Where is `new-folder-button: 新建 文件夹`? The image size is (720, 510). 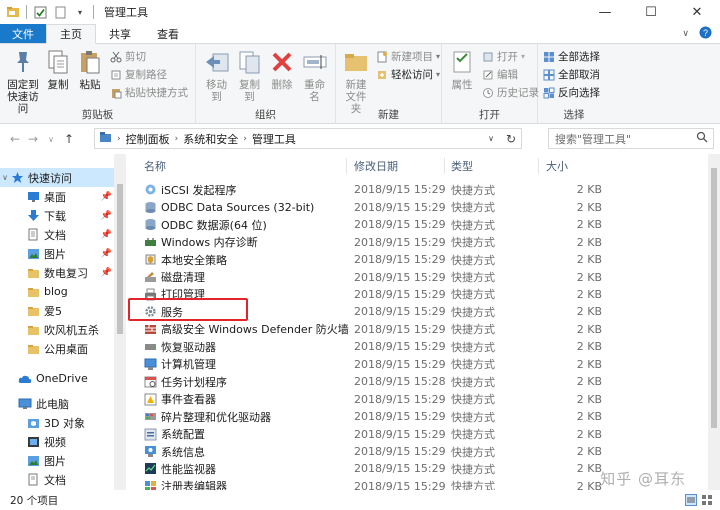
new-folder-button: 新建 文件夹 is located at coordinates (356, 81).